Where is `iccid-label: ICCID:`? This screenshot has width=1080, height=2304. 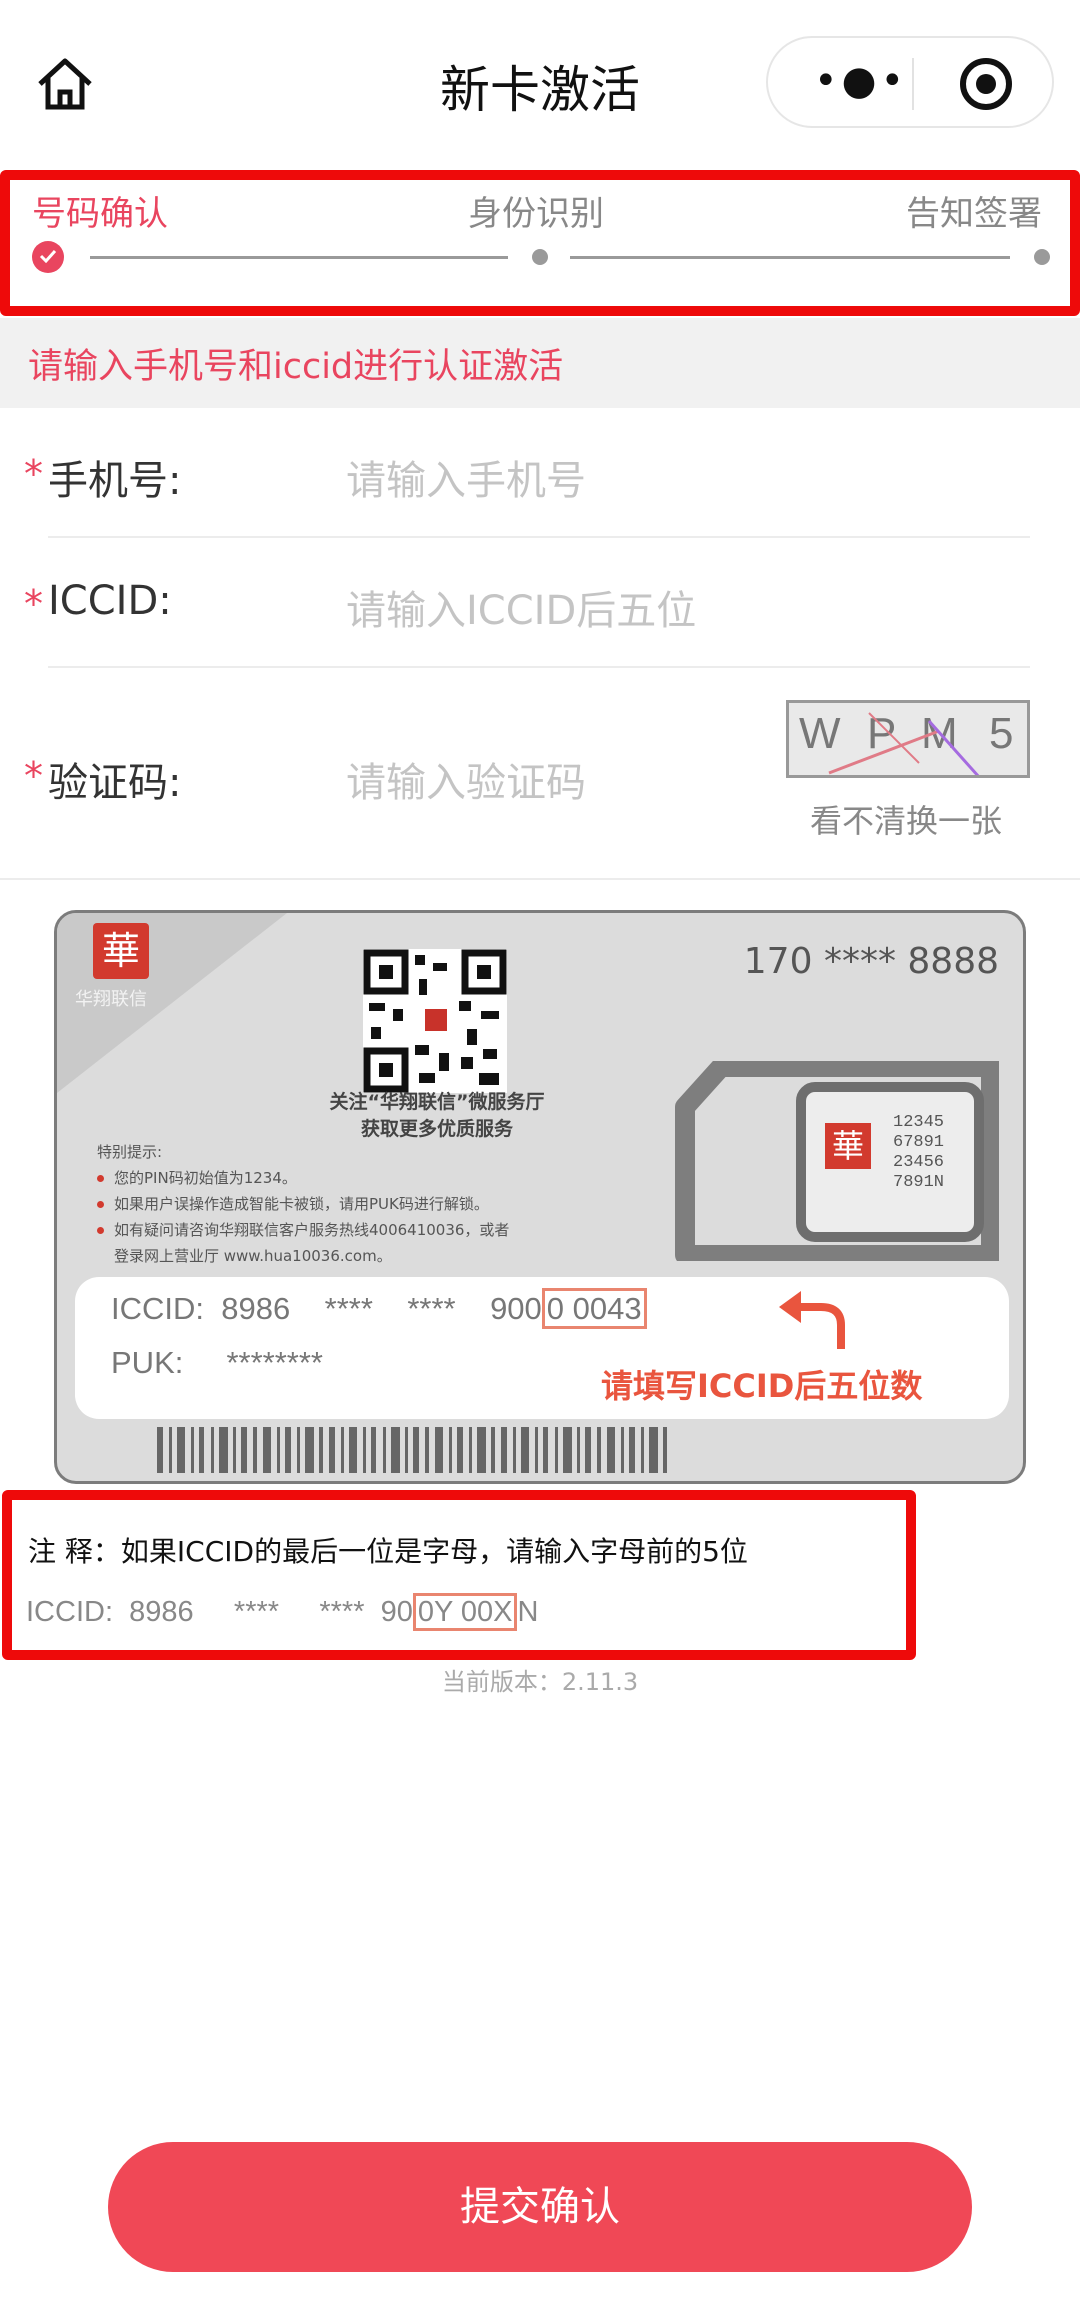
iccid-label: ICCID: is located at coordinates (110, 601).